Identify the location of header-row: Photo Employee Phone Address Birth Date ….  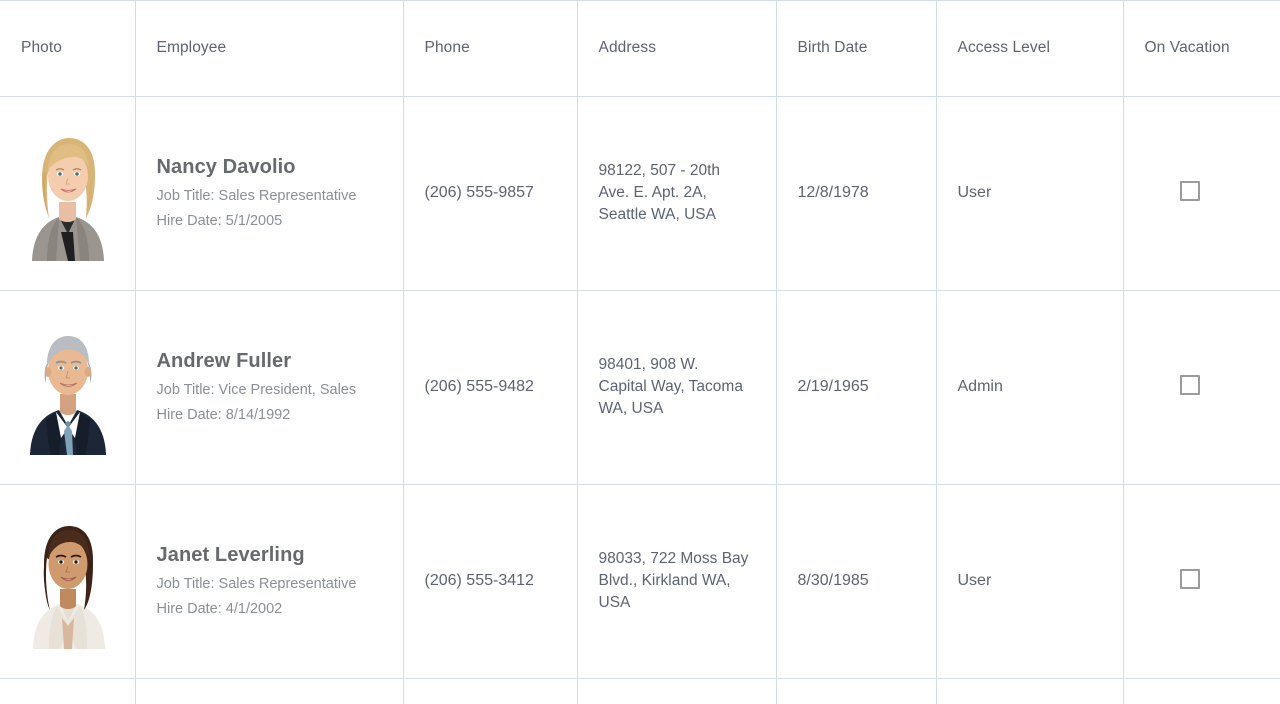
(640, 49).